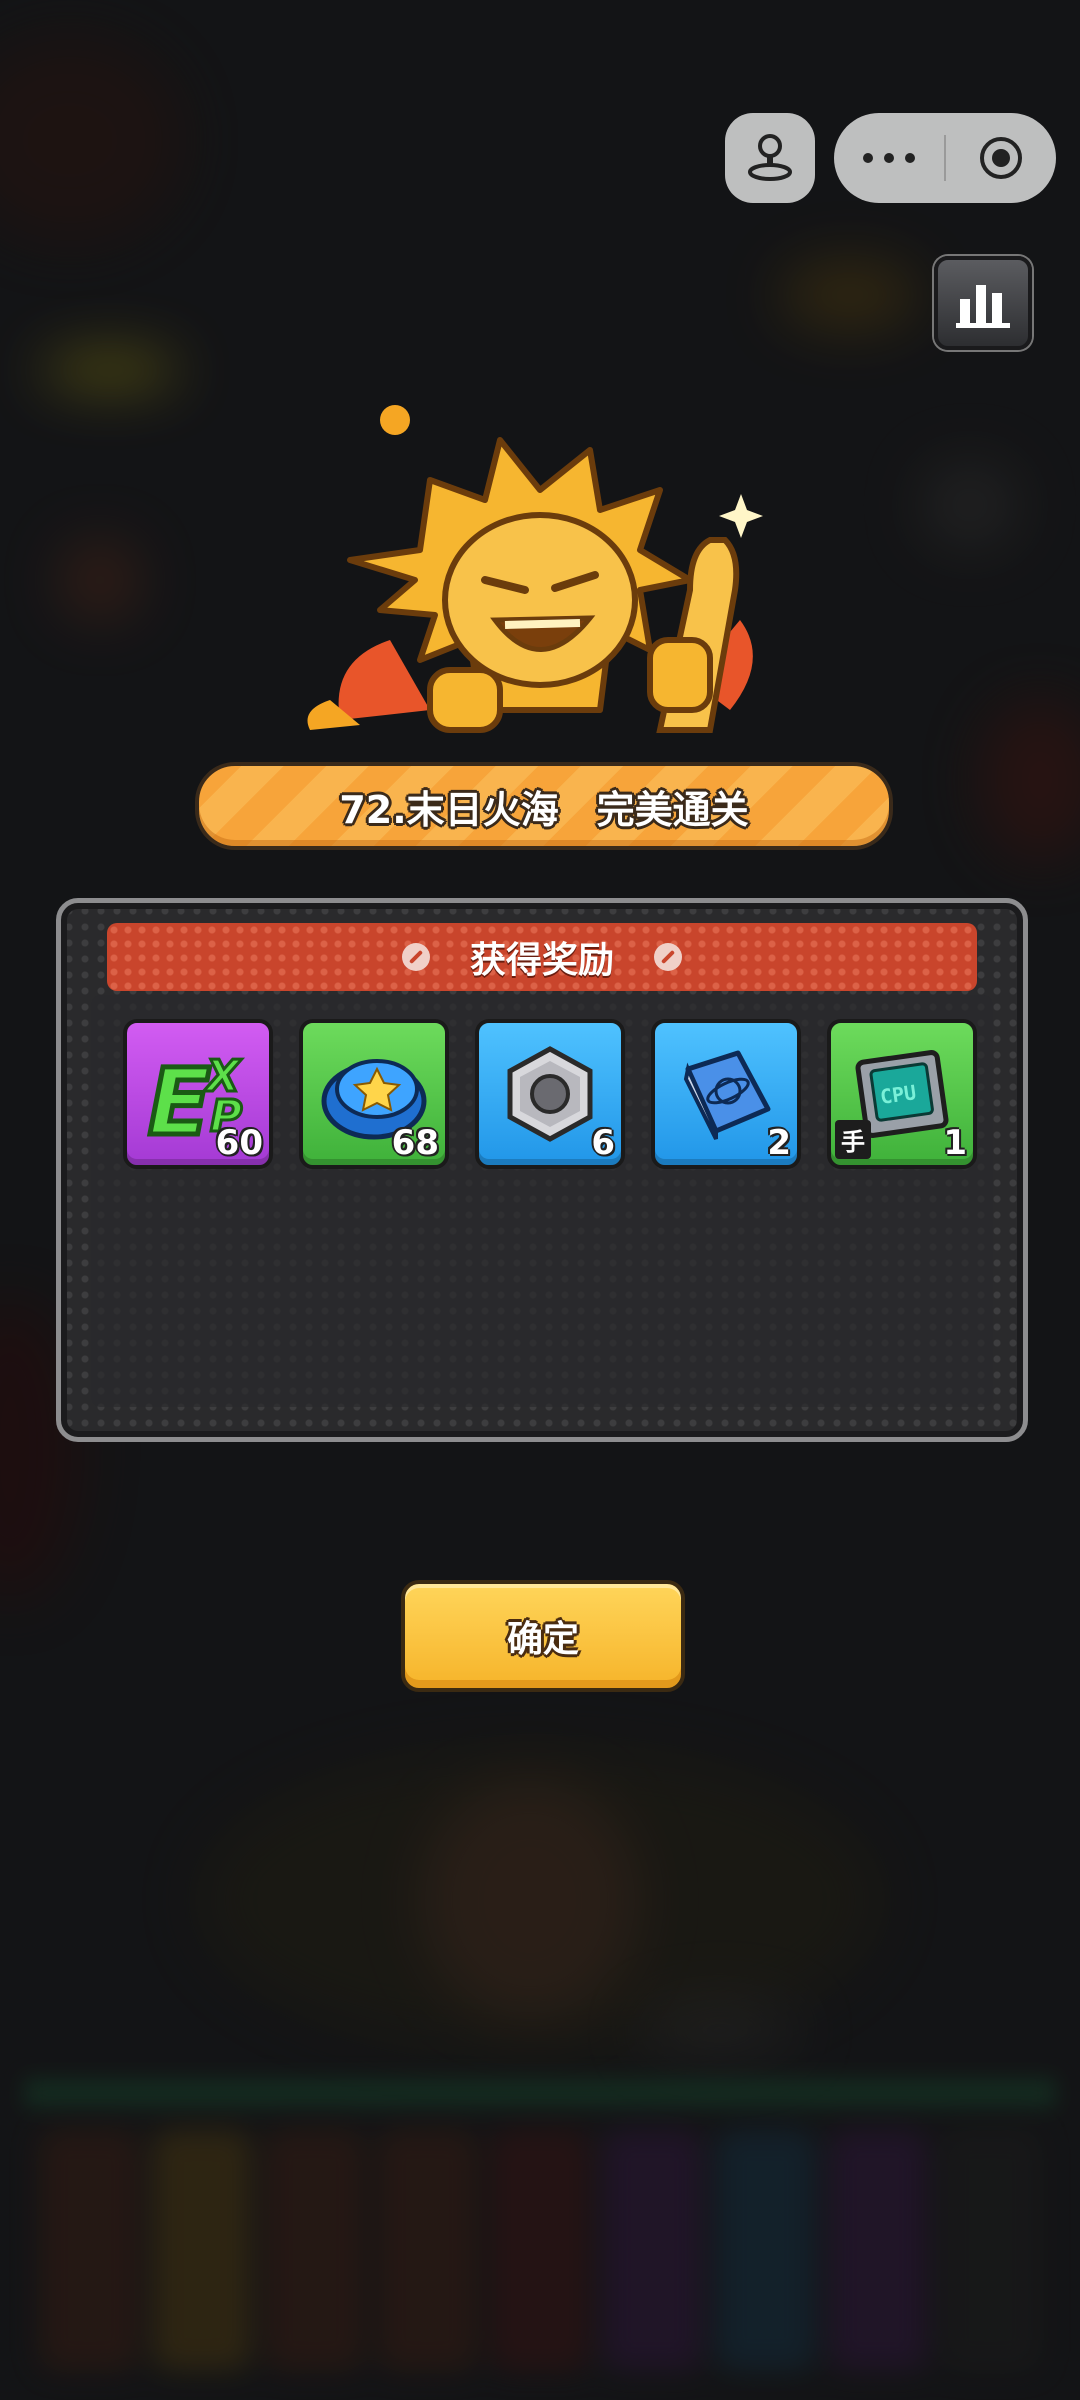 This screenshot has width=1080, height=2400. Describe the element at coordinates (449, 809) in the screenshot. I see `stage-name: 72.末日火海` at that location.